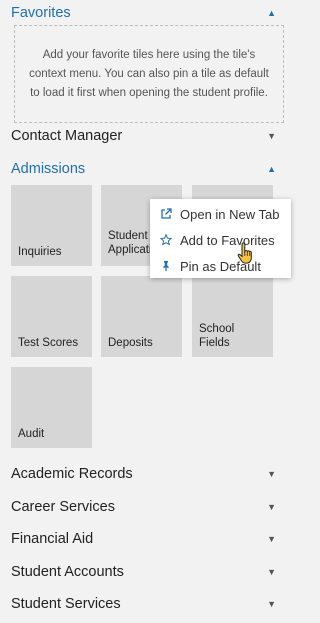  I want to click on tile-label: Test Scores, so click(48, 343).